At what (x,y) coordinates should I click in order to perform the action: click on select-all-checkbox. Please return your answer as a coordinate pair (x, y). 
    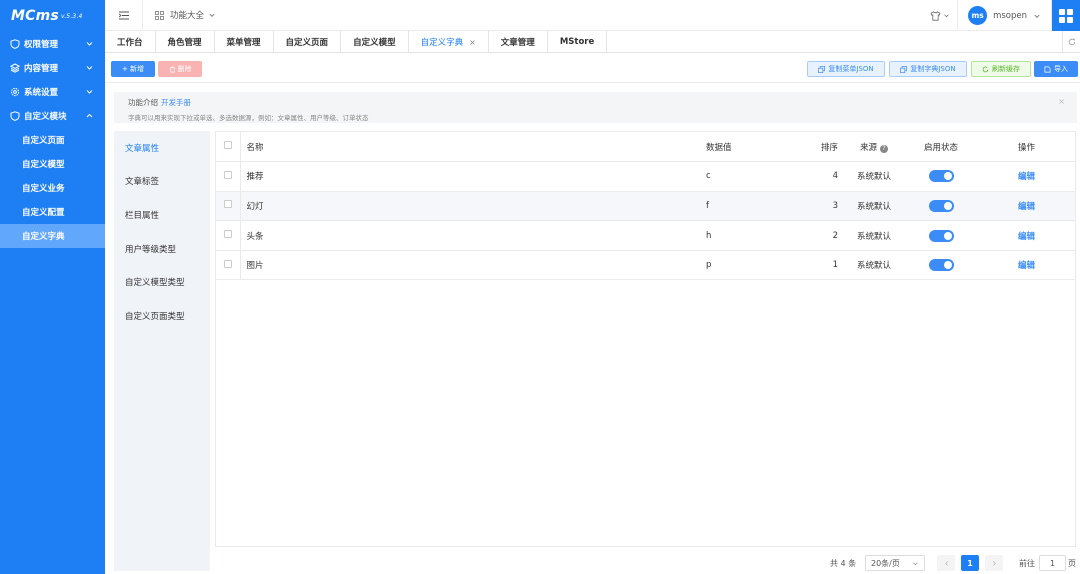
    Looking at the image, I should click on (227, 145).